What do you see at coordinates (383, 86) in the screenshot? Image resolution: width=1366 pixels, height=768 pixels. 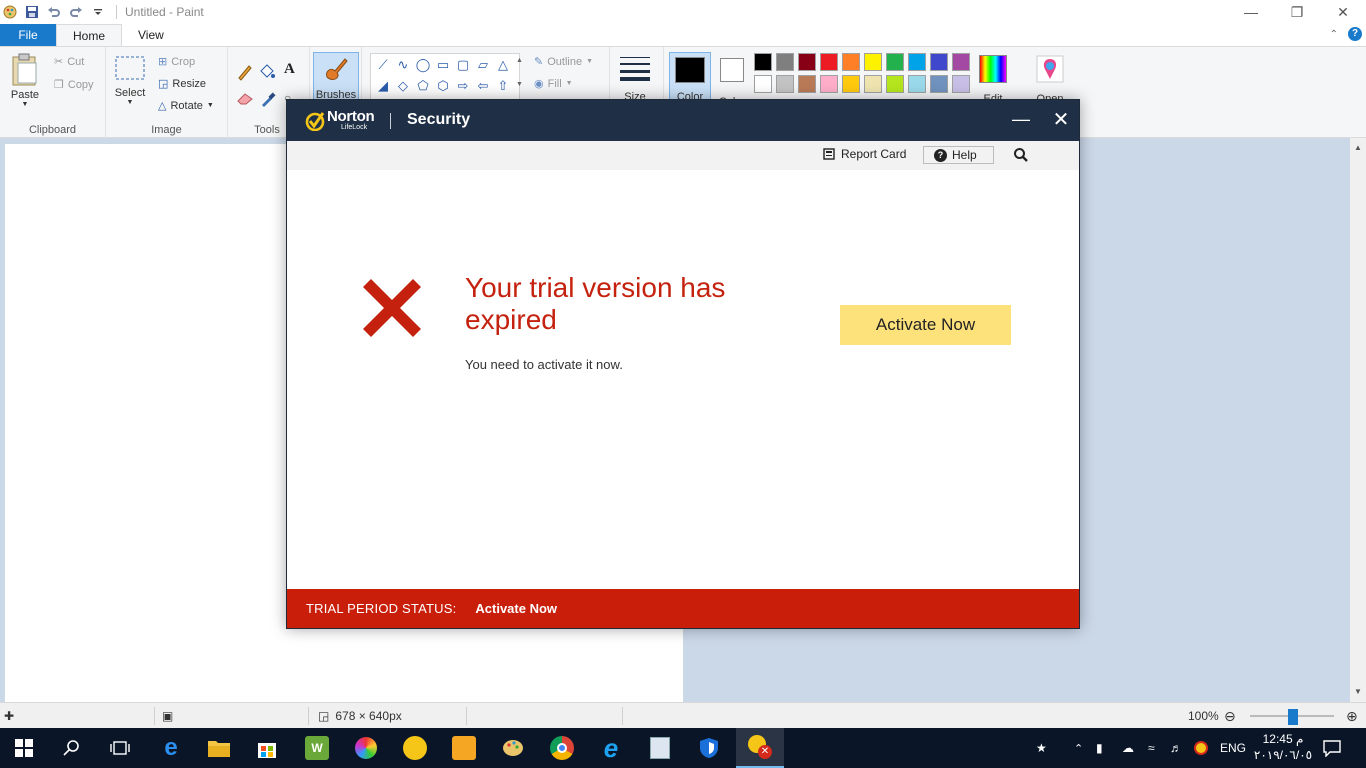 I see `right-triangle-shape-icon: ◢` at bounding box center [383, 86].